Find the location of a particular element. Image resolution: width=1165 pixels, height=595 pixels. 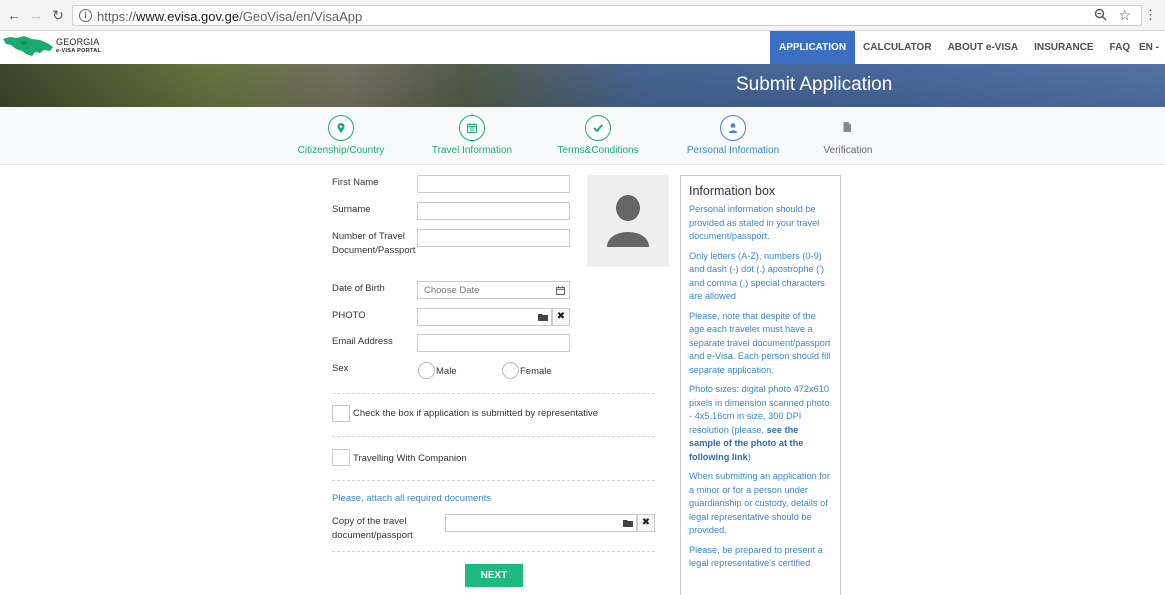

photo-label: PHOTO is located at coordinates (349, 315).